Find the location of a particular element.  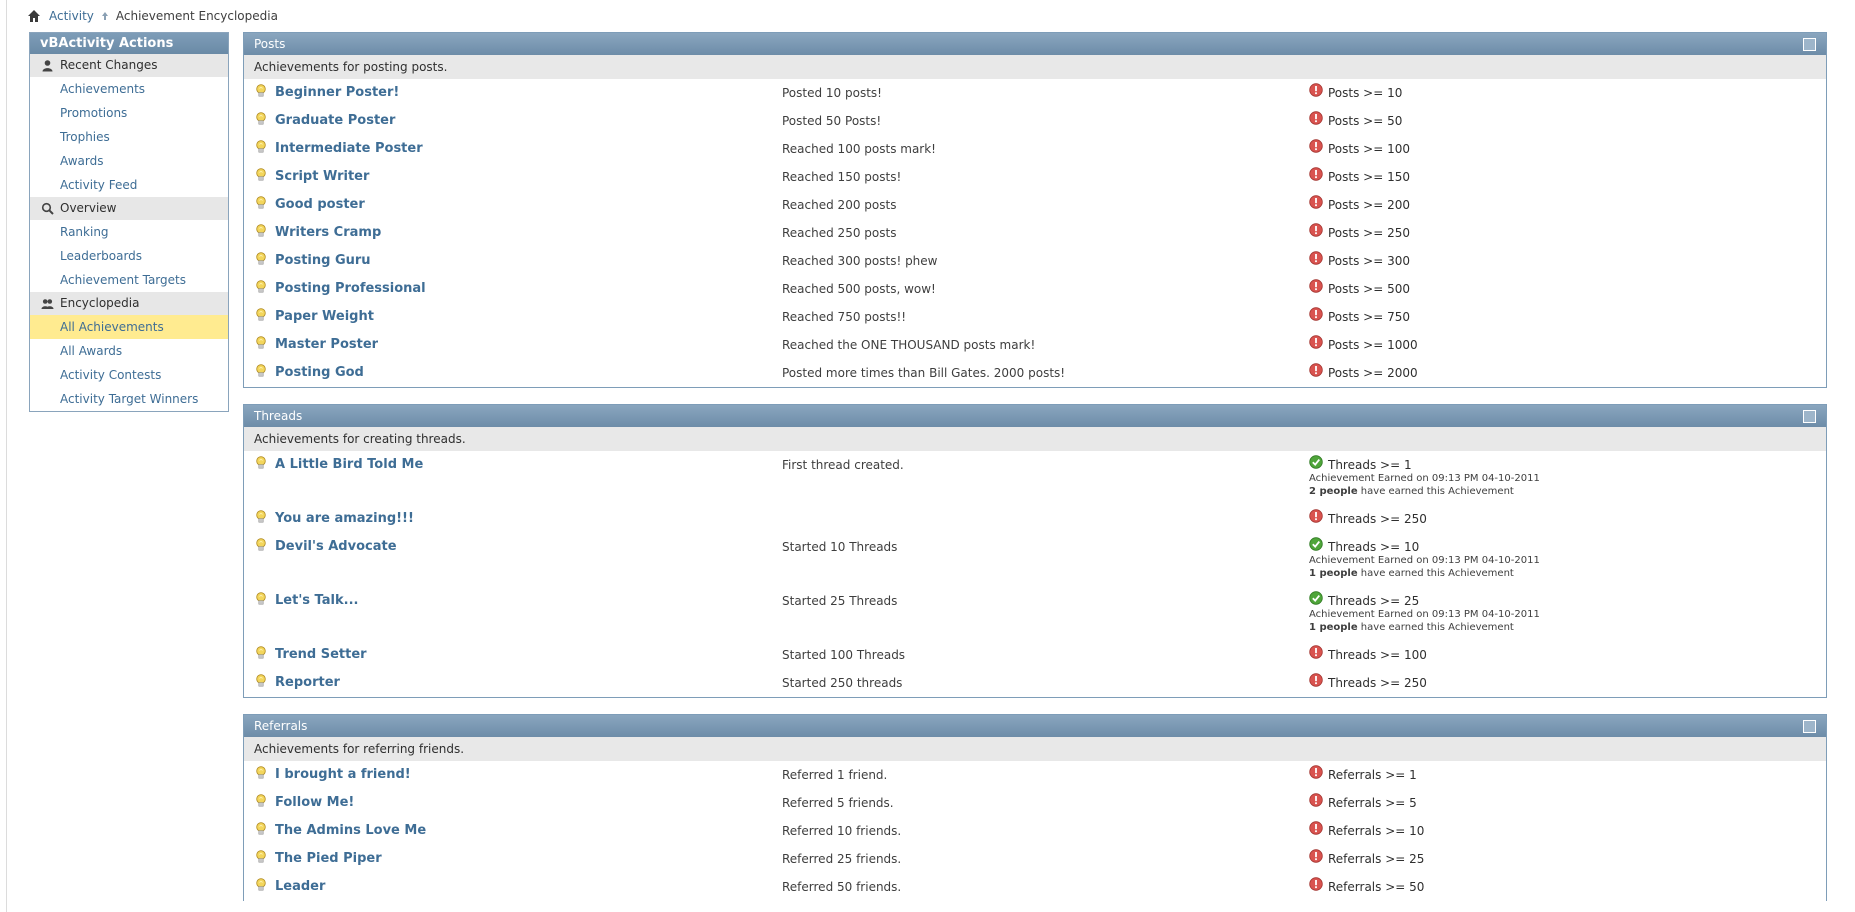

achievement-title-link: A Little Bird Told Me is located at coordinates (349, 464).